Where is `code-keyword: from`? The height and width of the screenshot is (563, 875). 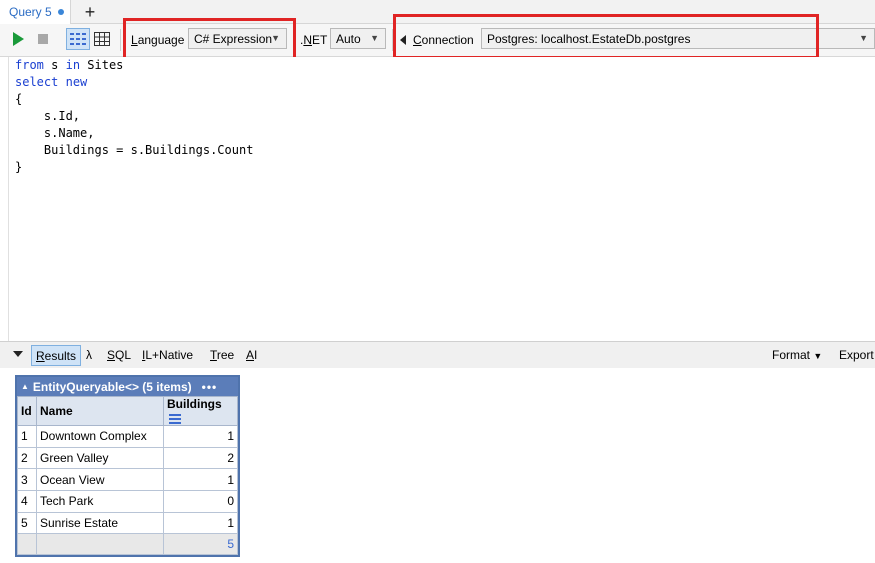 code-keyword: from is located at coordinates (29, 65).